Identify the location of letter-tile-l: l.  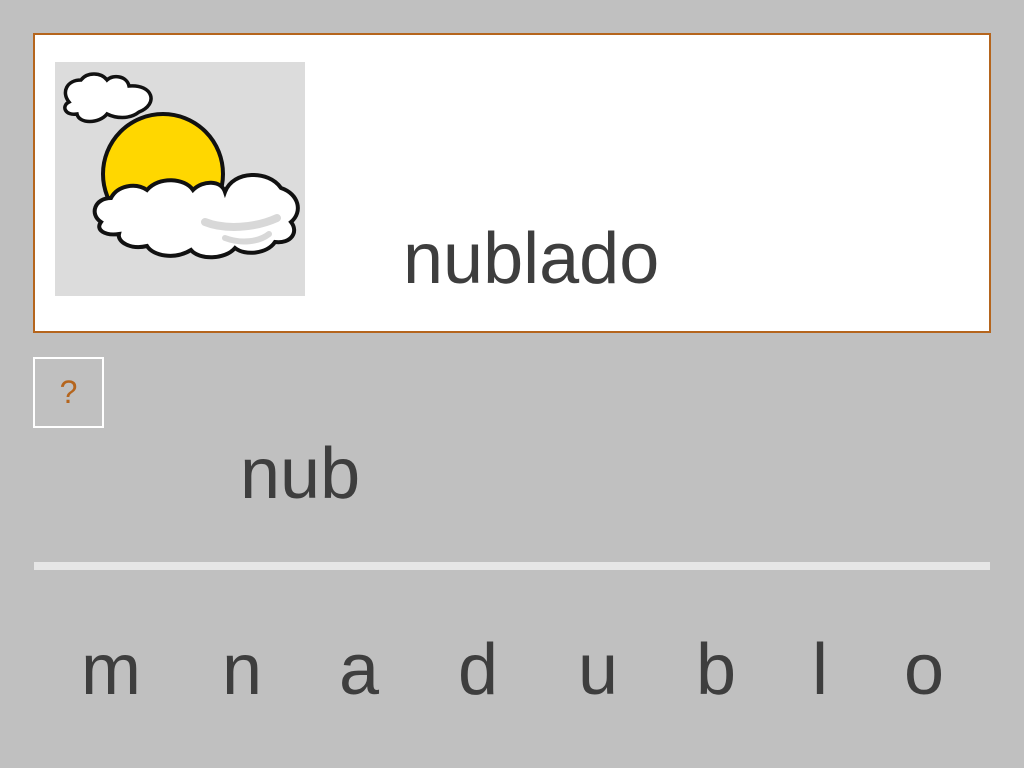
(820, 670).